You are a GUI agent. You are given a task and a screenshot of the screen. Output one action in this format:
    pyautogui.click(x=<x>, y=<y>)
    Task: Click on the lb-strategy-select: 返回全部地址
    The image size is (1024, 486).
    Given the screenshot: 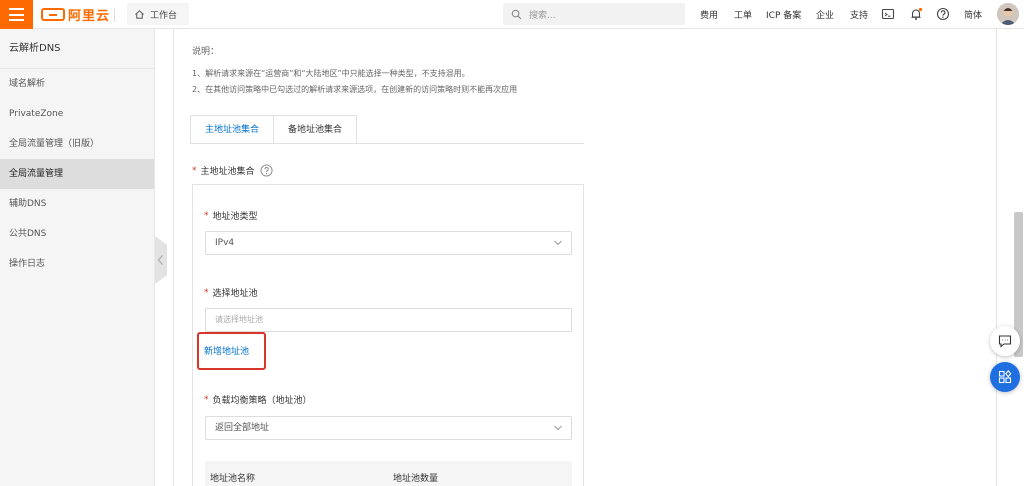 What is the action you would take?
    pyautogui.click(x=388, y=428)
    